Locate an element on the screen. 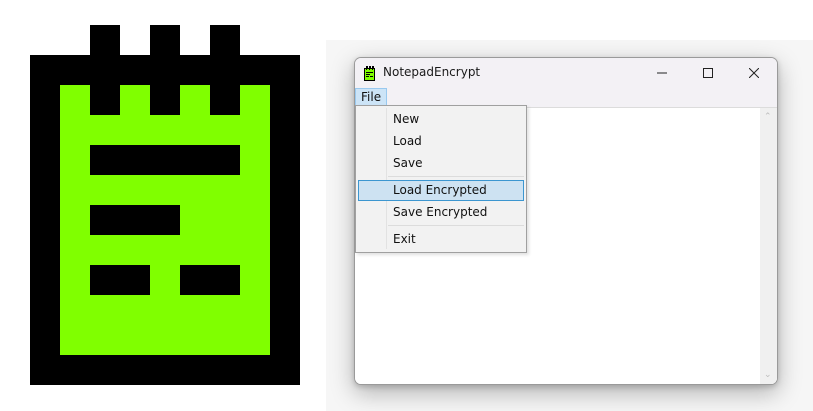 The image size is (813, 411). maximize-icon is located at coordinates (708, 73).